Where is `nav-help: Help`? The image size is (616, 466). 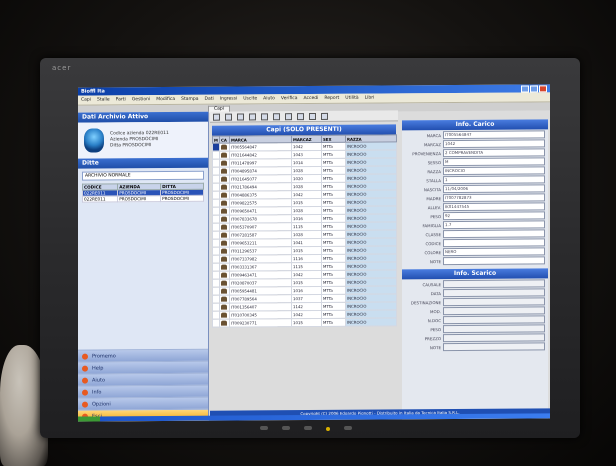
nav-help: Help is located at coordinates (143, 367).